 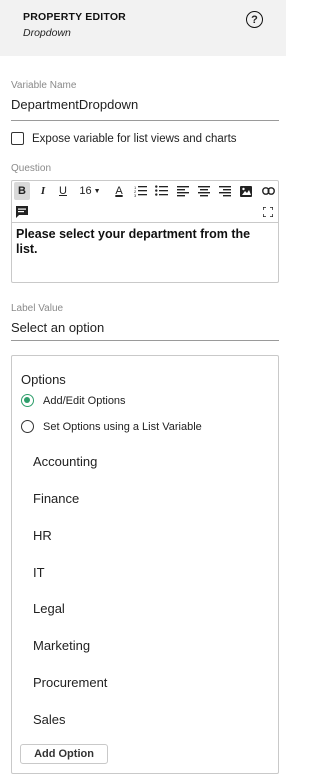 What do you see at coordinates (204, 191) in the screenshot?
I see `align-center-icon` at bounding box center [204, 191].